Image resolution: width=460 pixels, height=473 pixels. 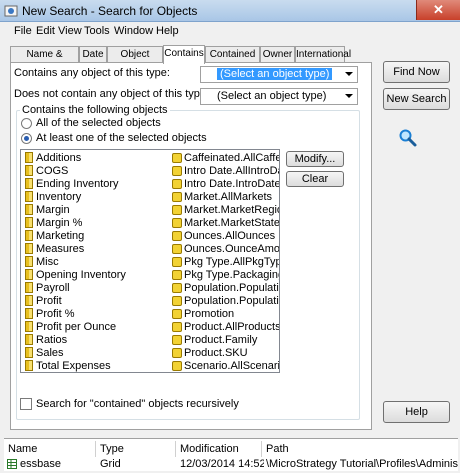 I want to click on list-item: Pkg Type.Packaging, so click(x=225, y=275).